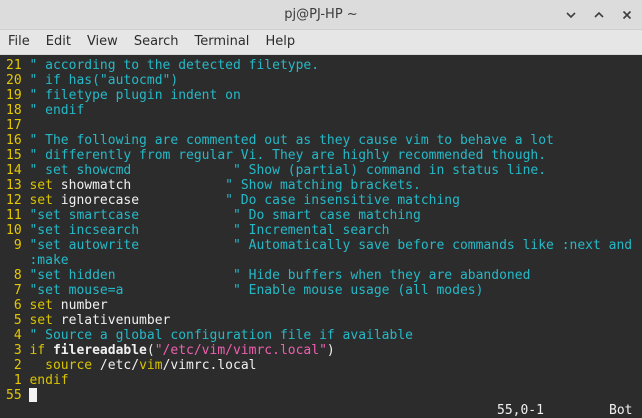 This screenshot has width=642, height=418. Describe the element at coordinates (520, 410) in the screenshot. I see `cursor-position: 55,0-1` at that location.